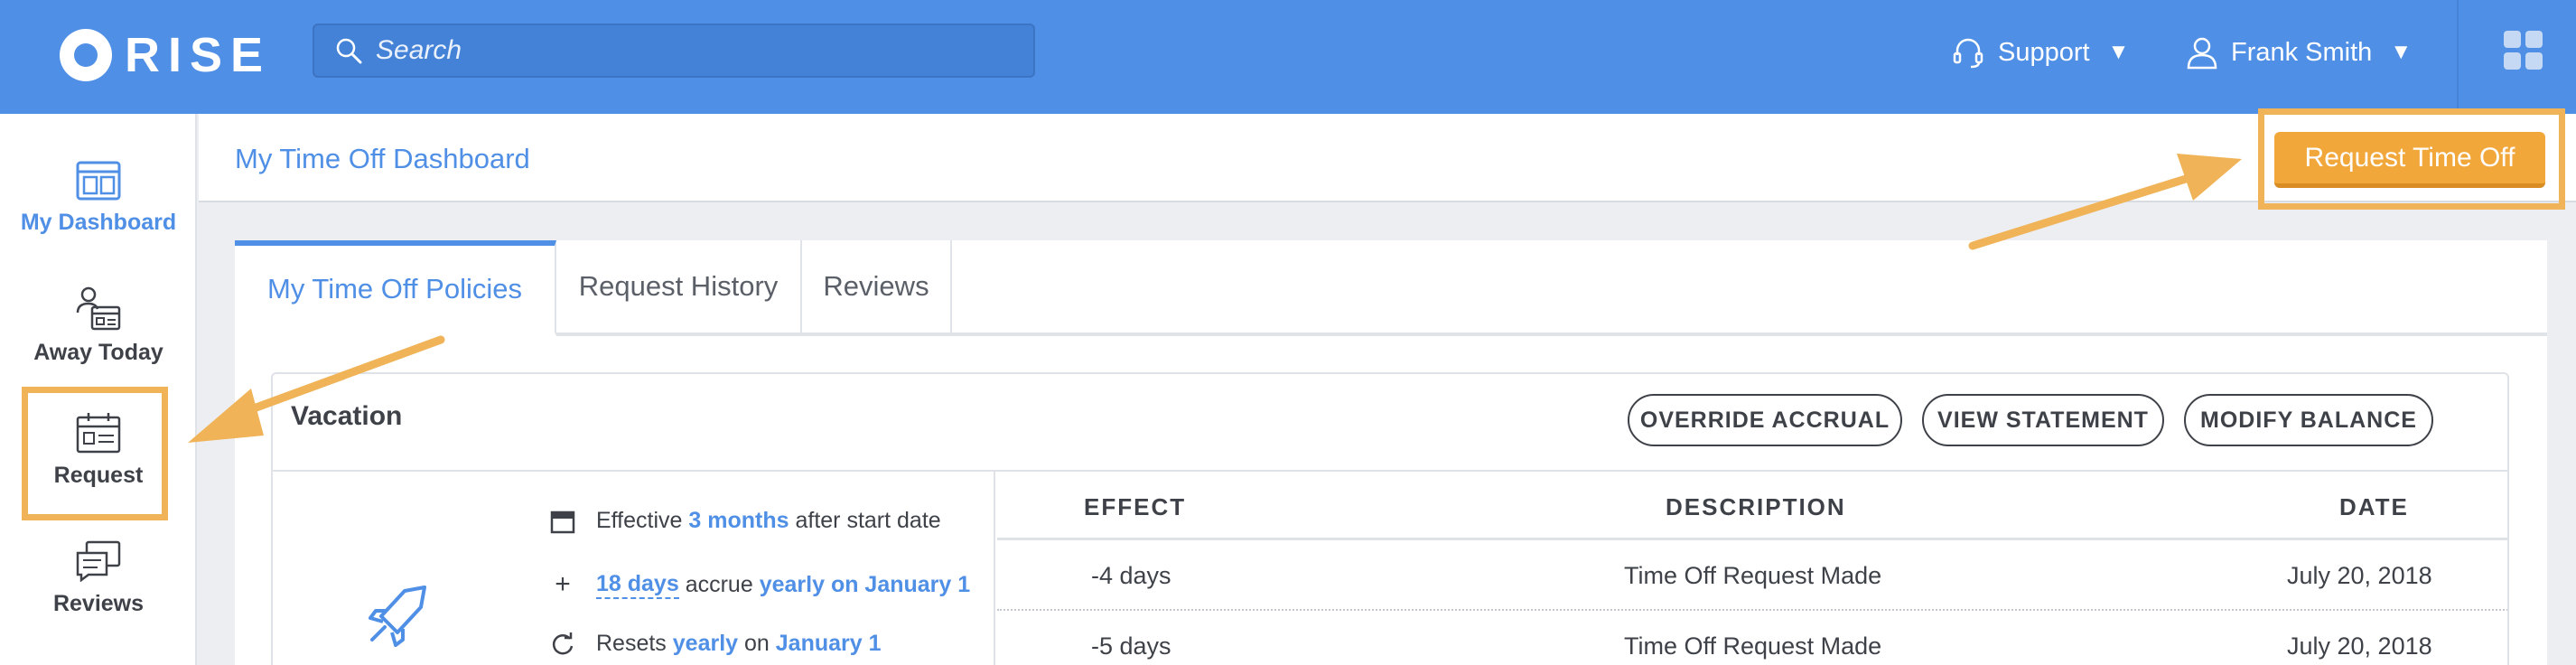 This screenshot has width=2576, height=665. What do you see at coordinates (2374, 507) in the screenshot?
I see `column-header-date: DATE` at bounding box center [2374, 507].